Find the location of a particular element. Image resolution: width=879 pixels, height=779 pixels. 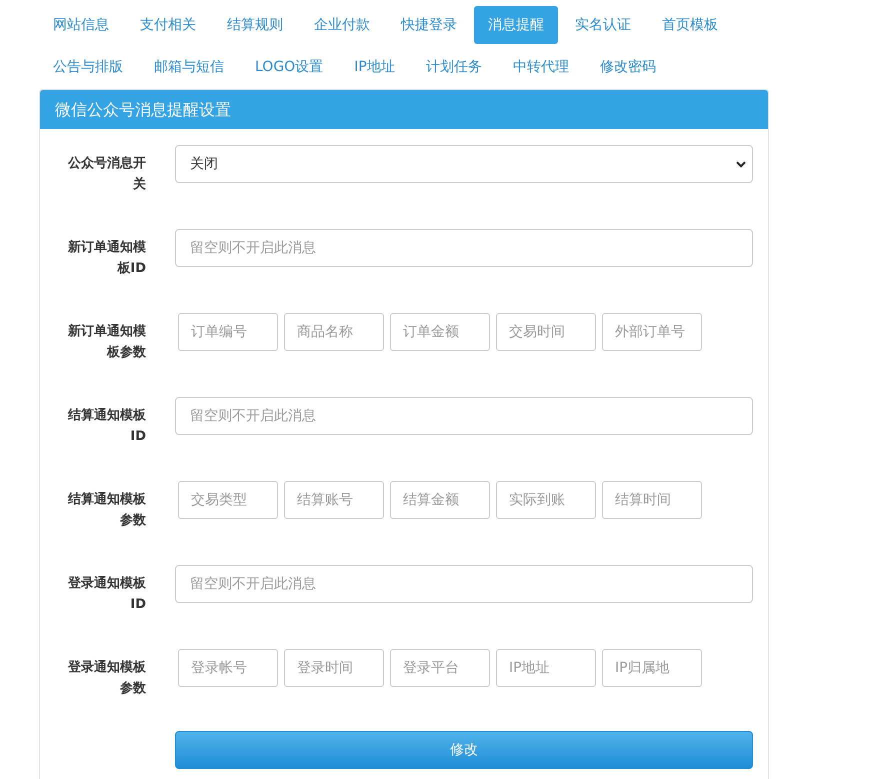

field-label: 结算通知模板ID is located at coordinates (106, 426).